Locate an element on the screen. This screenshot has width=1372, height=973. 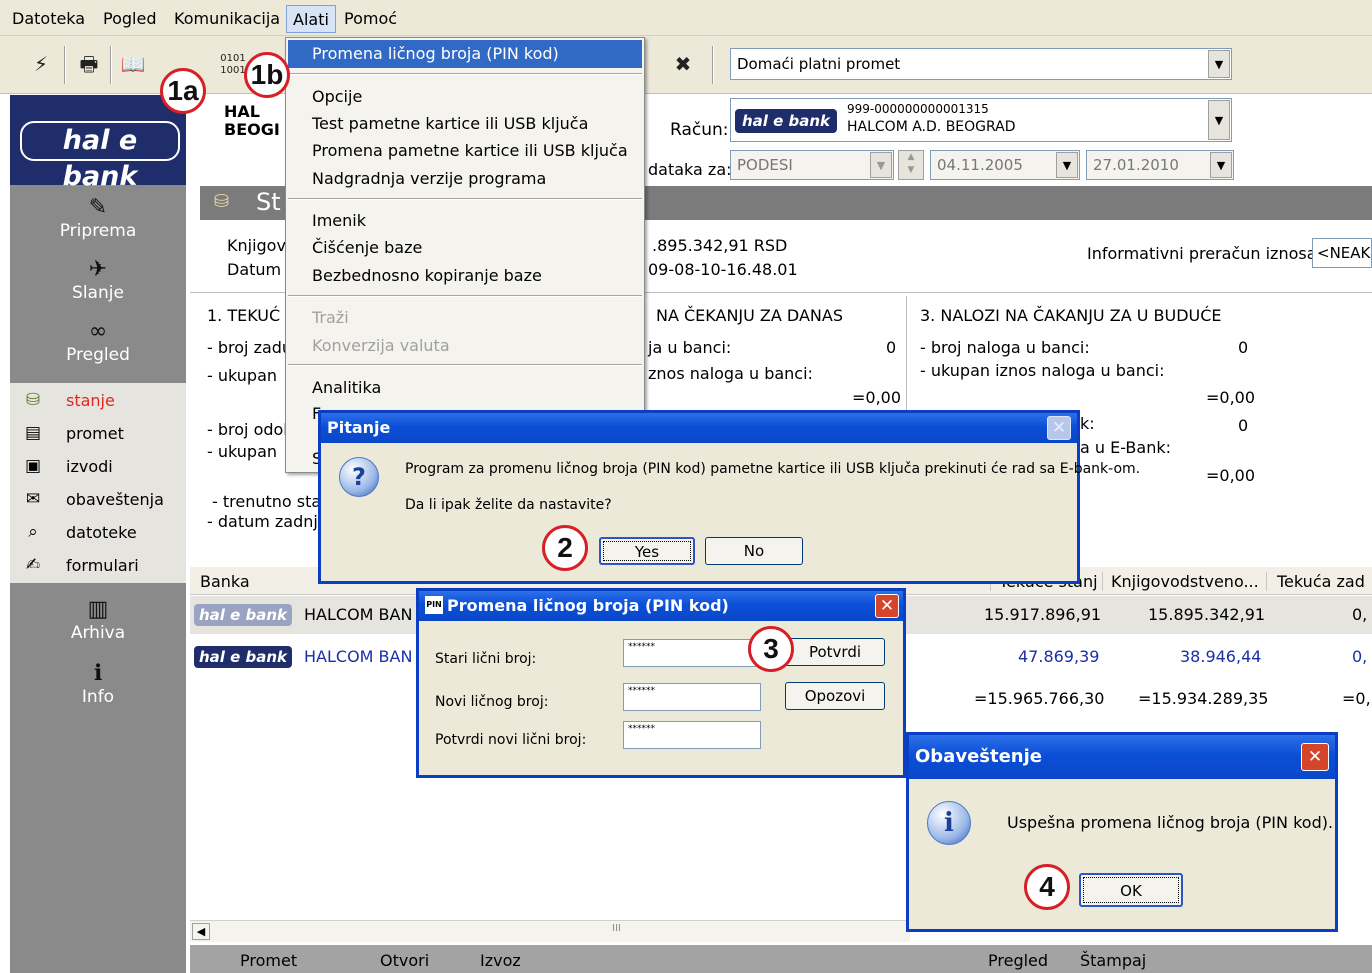
information-icon: i is located at coordinates (949, 823).